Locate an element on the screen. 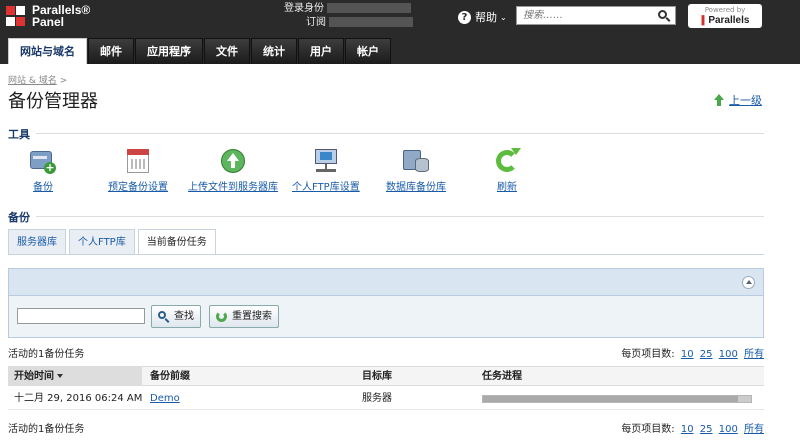  table-row: 十二月 29, 2016 06:24 AM Demo 服务器 is located at coordinates (386, 399).